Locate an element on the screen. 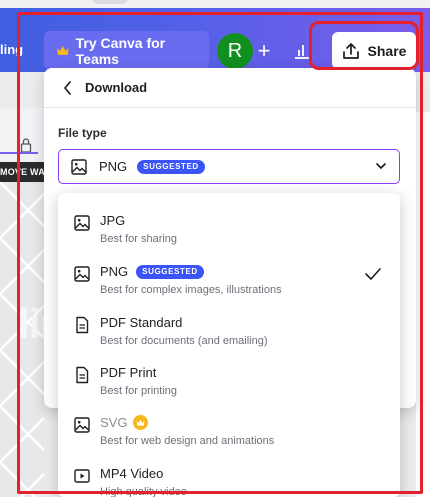  selected-file-type: PNG is located at coordinates (113, 166).